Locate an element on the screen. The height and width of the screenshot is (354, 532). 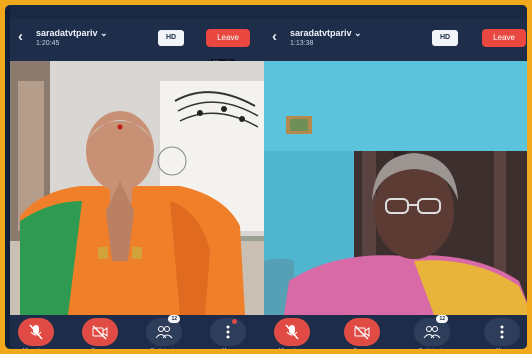
call-timer: 1:13:38 is located at coordinates (302, 43).